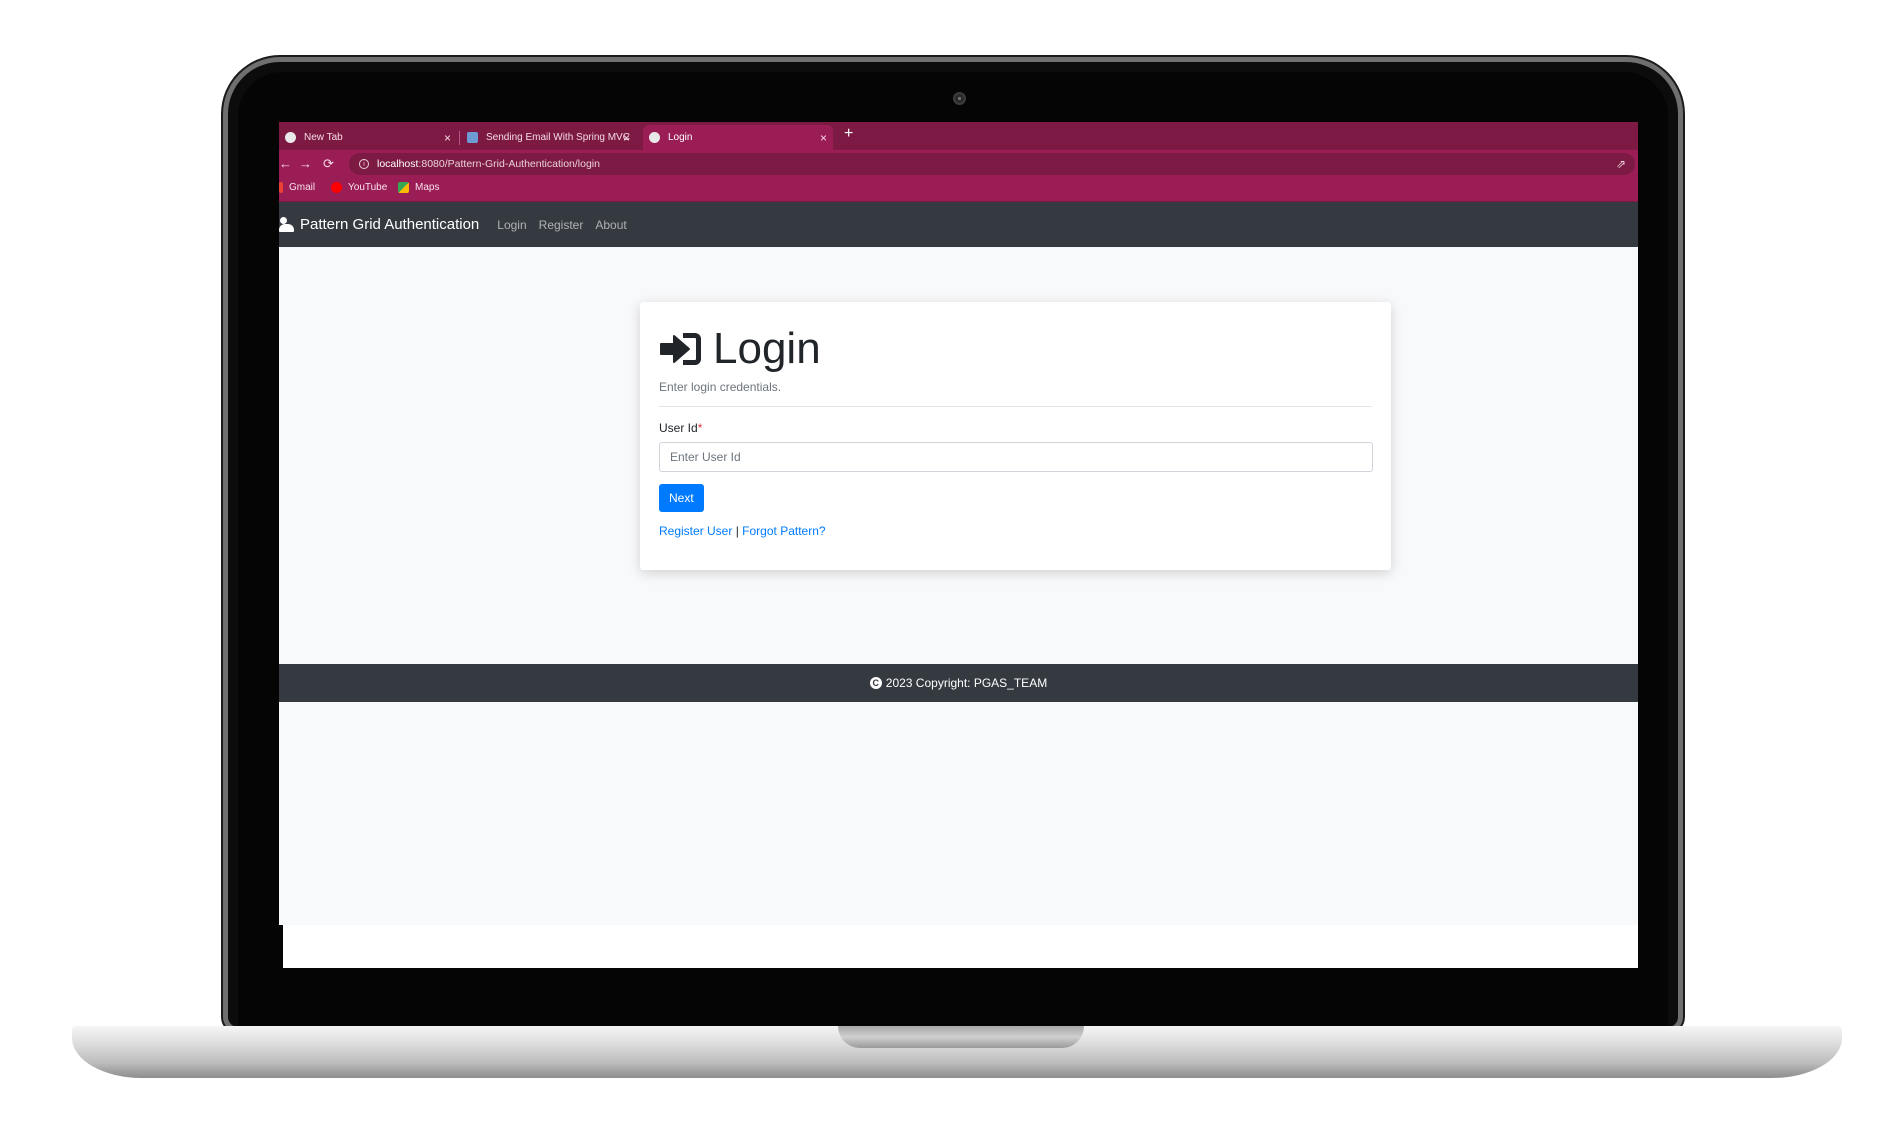 Image resolution: width=1895 pixels, height=1139 pixels. What do you see at coordinates (290, 137) in the screenshot?
I see `chrome-icon` at bounding box center [290, 137].